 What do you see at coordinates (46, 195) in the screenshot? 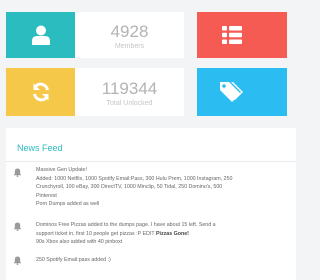
I see `feed-item-line: Pinterest` at bounding box center [46, 195].